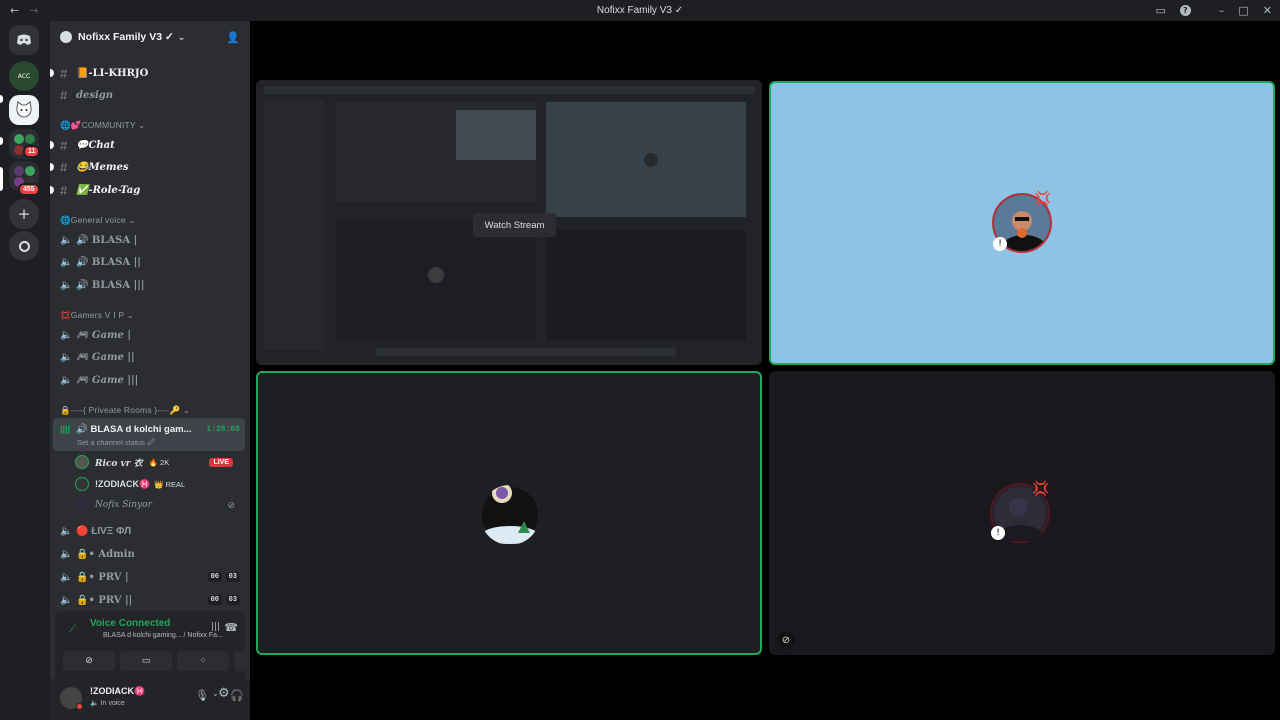  I want to click on active-channel-row: |||| 🔊 BLASA d kolchi gam... 1:26:05, so click(150, 429).